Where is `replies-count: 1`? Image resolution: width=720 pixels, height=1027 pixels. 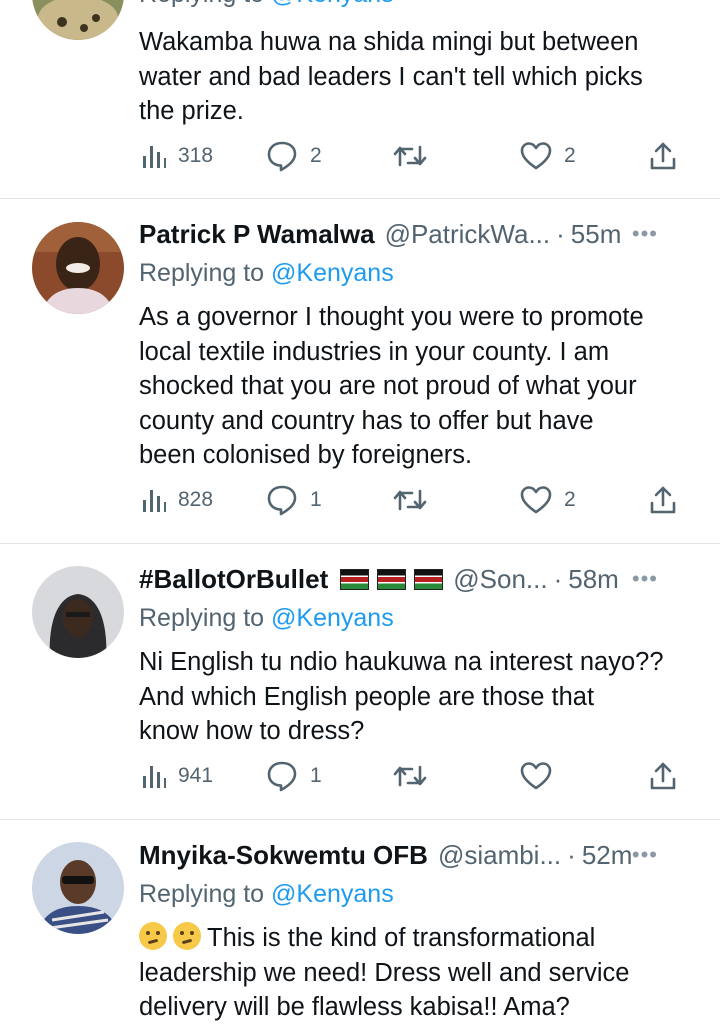
replies-count: 1 is located at coordinates (316, 499).